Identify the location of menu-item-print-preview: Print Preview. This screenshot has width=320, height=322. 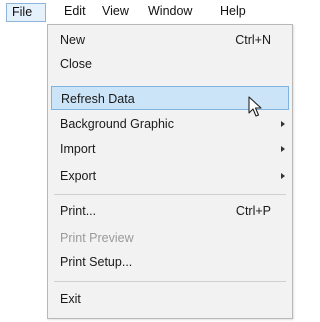
(170, 238).